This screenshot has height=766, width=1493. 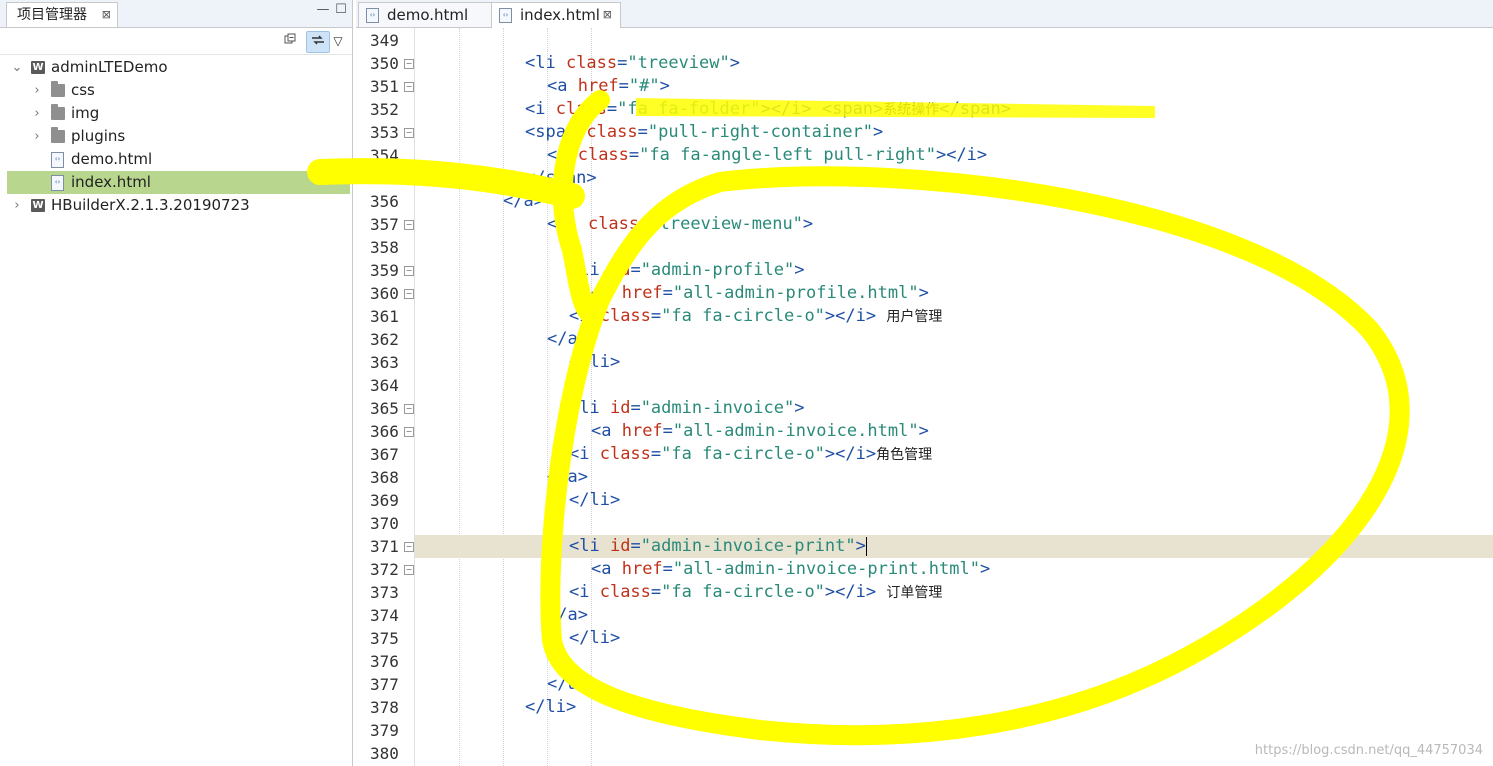 I want to click on code-line-text: <a href="all-admin-invoice.html">, so click(x=760, y=431).